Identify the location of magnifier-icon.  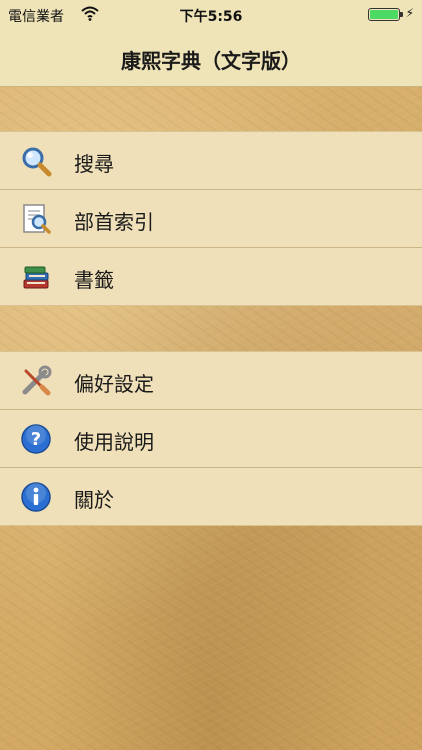
(37, 162).